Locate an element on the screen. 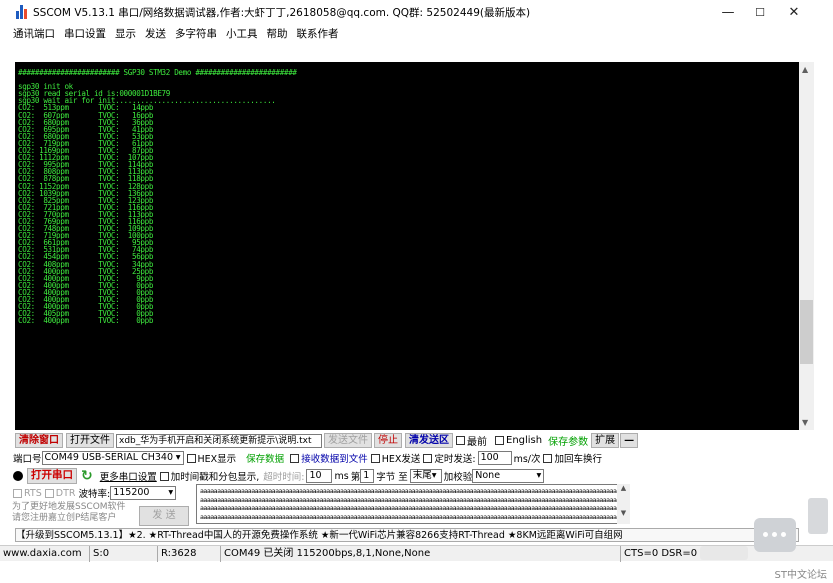 The image size is (833, 583). dtr-checkbox is located at coordinates (49, 493).